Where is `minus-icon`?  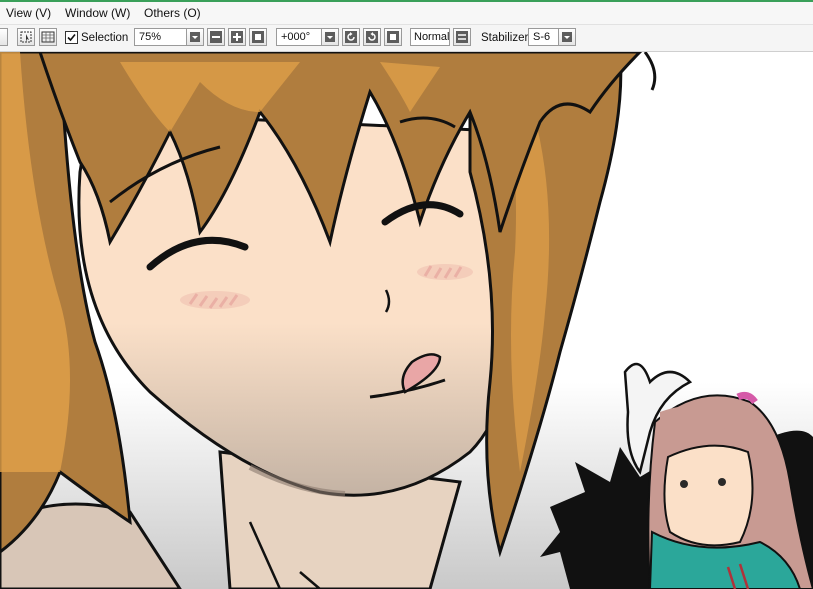 minus-icon is located at coordinates (216, 37).